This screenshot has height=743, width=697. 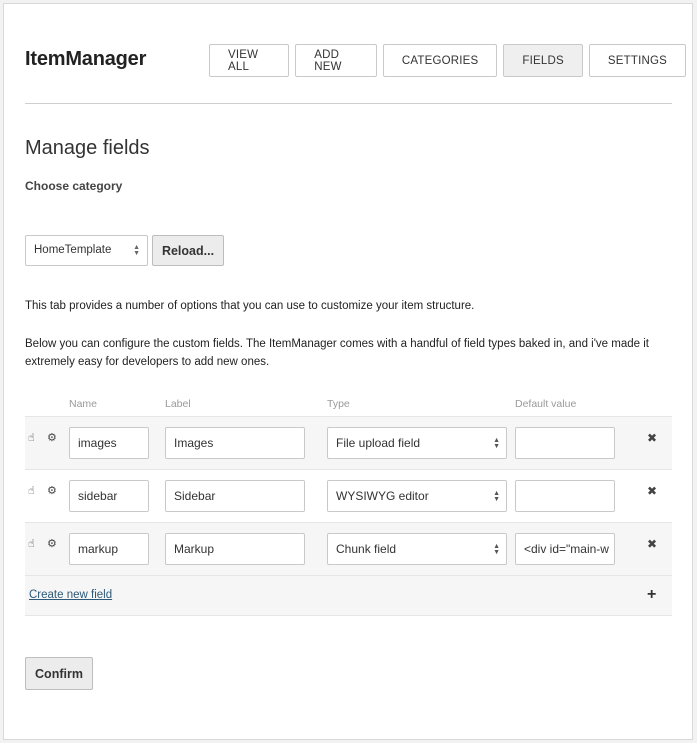 What do you see at coordinates (440, 60) in the screenshot?
I see `nav-categories-button: CATEGORIES` at bounding box center [440, 60].